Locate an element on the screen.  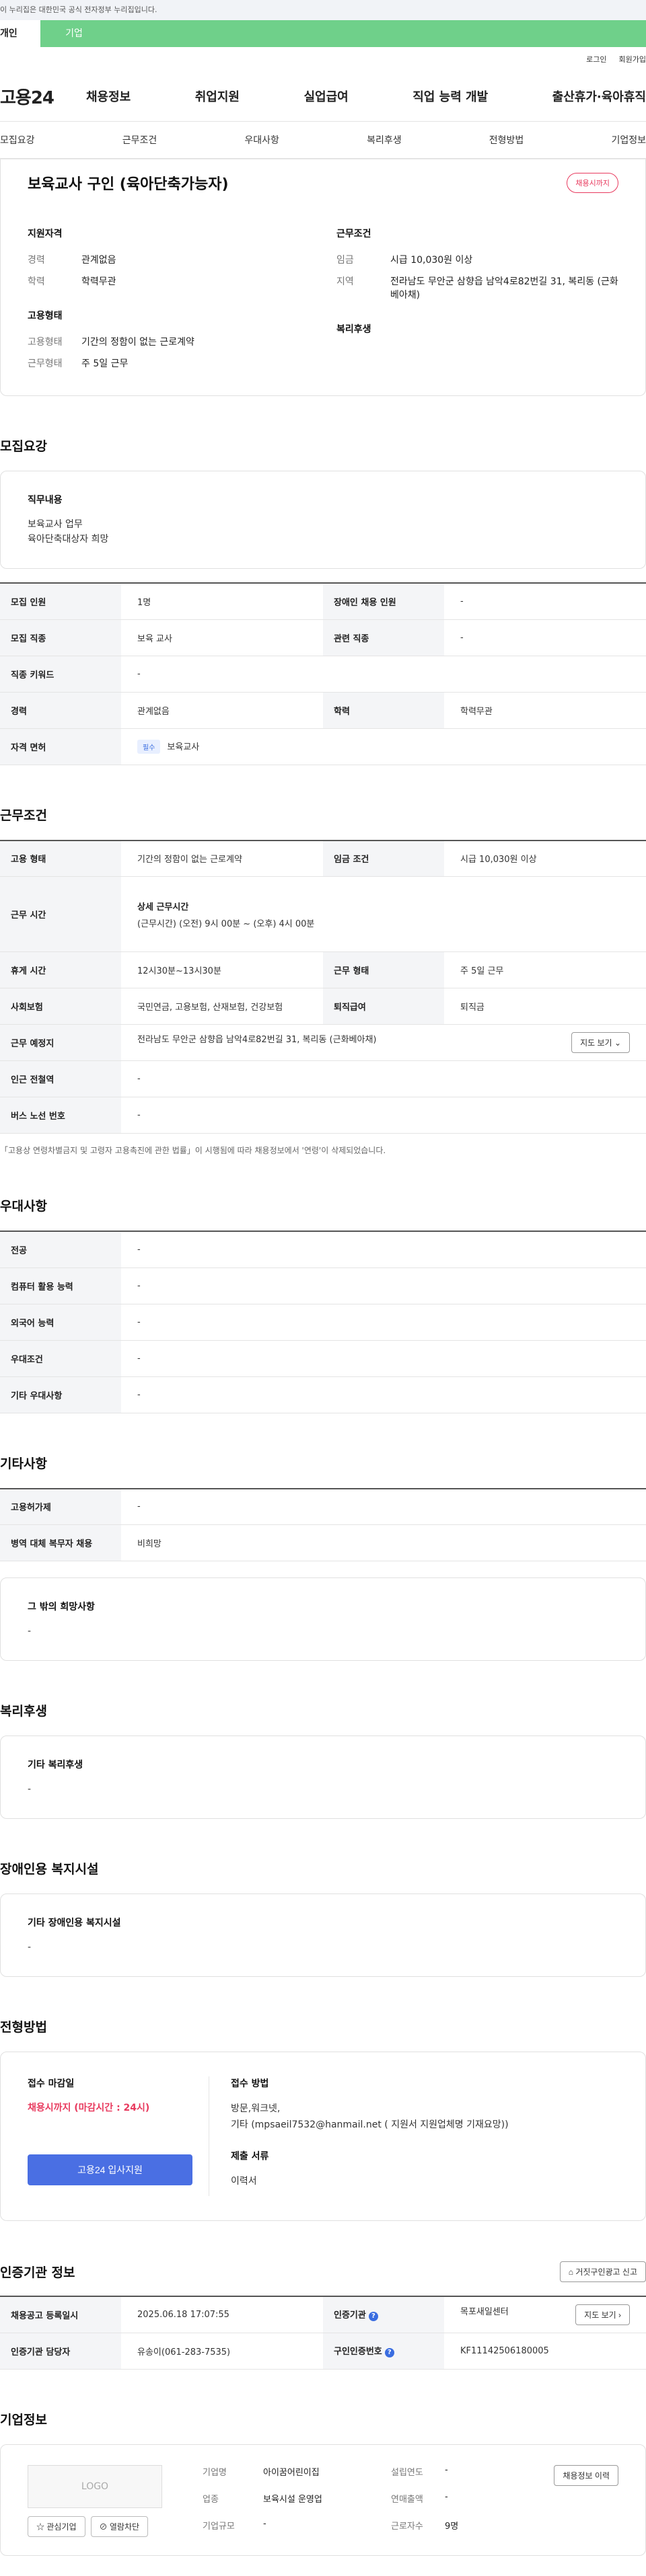
cond-label: 지역 is located at coordinates (345, 282).